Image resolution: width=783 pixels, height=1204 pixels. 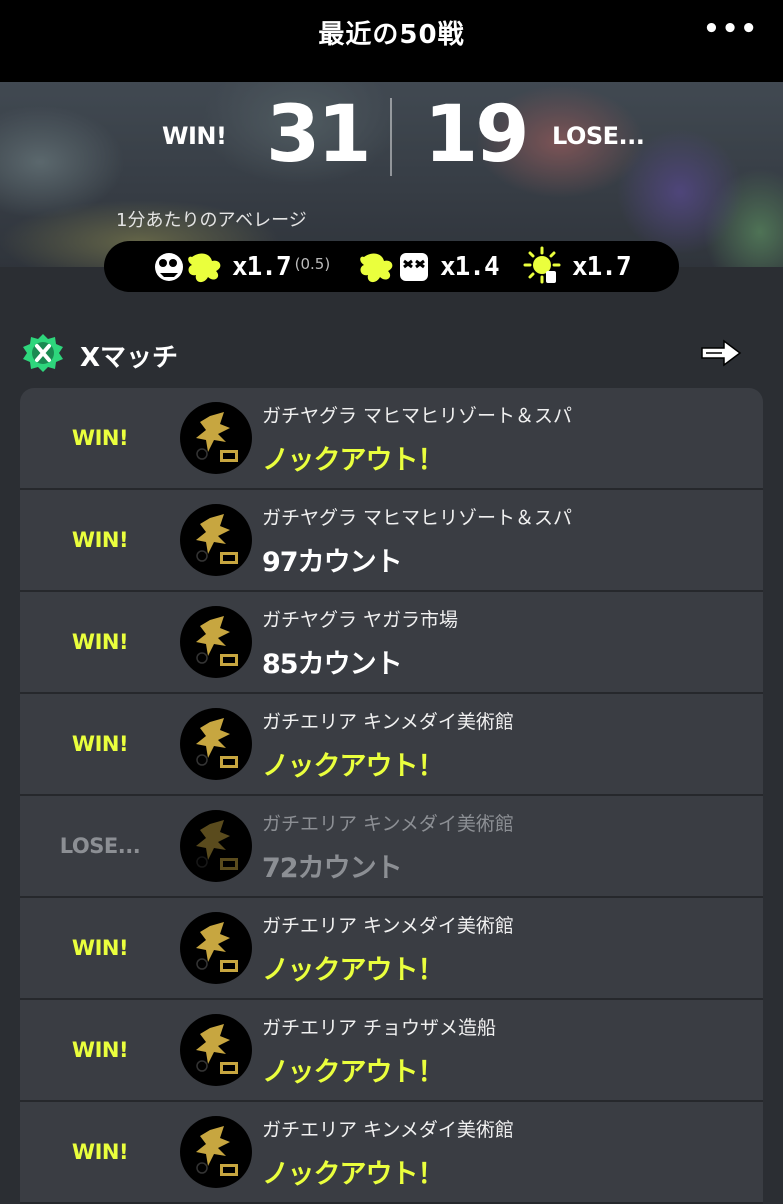 I want to click on stat-specials: x1.7, so click(x=577, y=266).